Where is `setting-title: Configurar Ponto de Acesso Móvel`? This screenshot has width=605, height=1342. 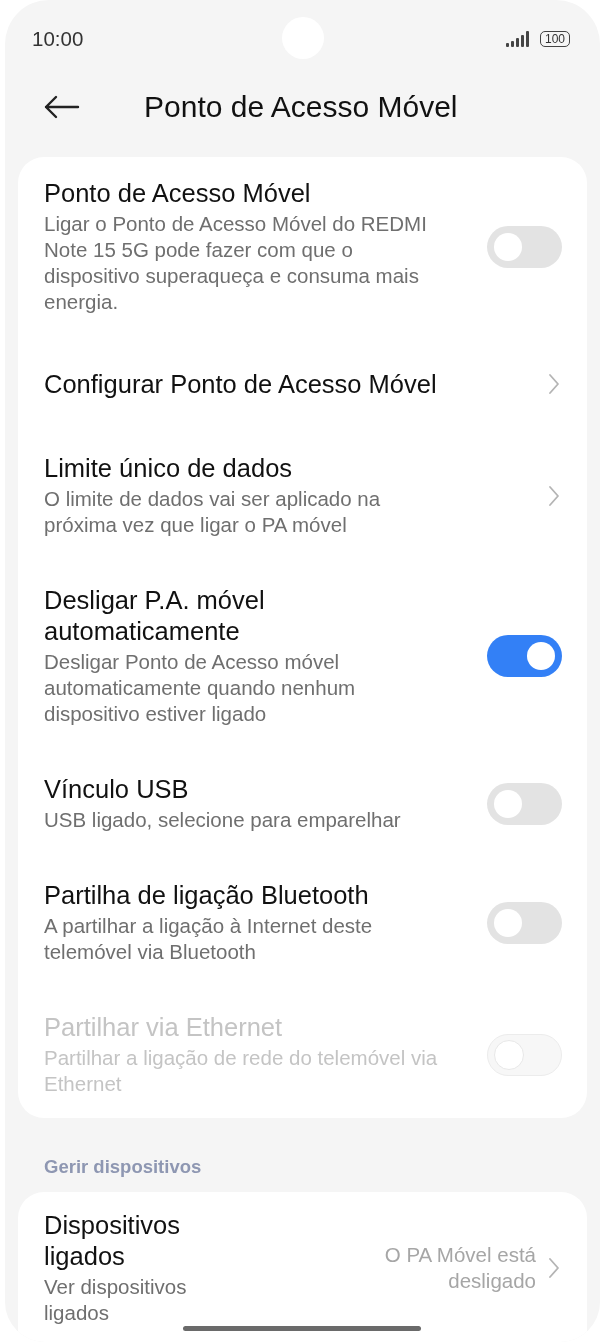 setting-title: Configurar Ponto de Acesso Móvel is located at coordinates (254, 384).